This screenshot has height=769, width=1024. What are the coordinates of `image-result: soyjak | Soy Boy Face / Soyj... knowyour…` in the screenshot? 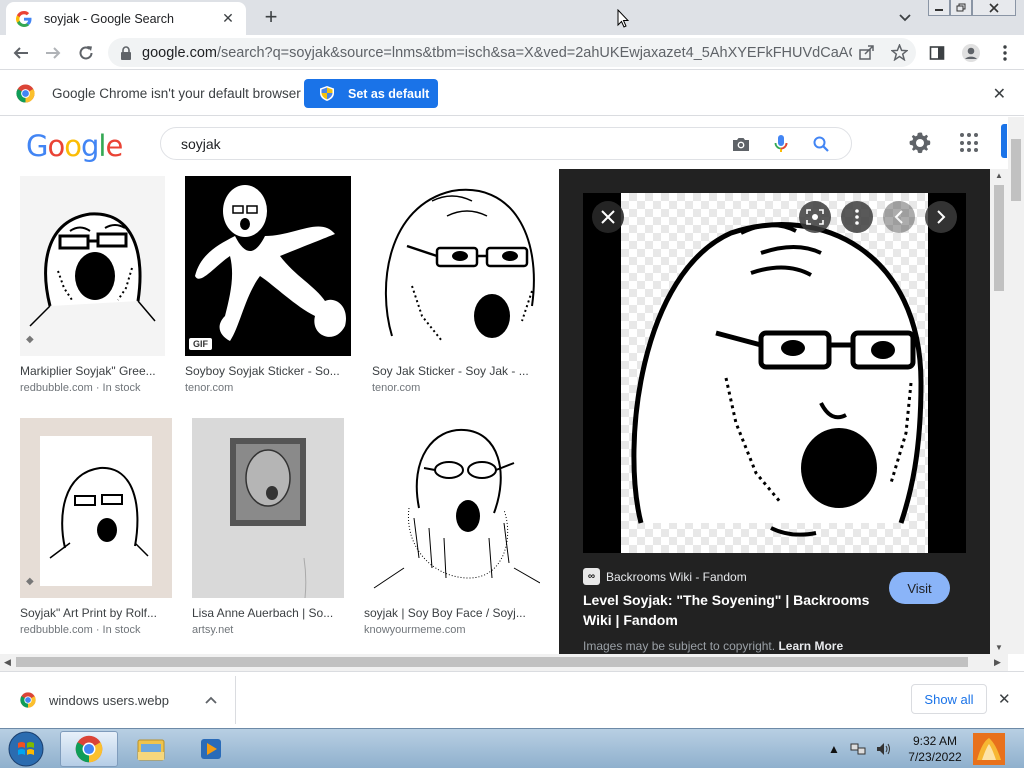 It's located at (452, 527).